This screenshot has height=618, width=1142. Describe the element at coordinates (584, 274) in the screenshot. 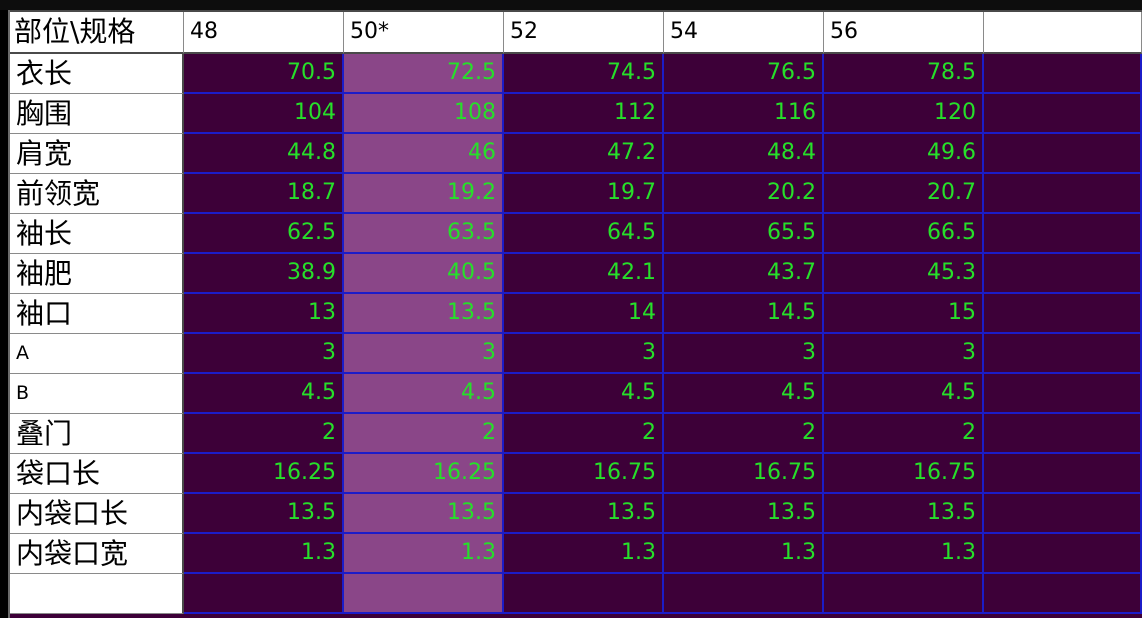

I see `measurement-cell: 42.1` at that location.